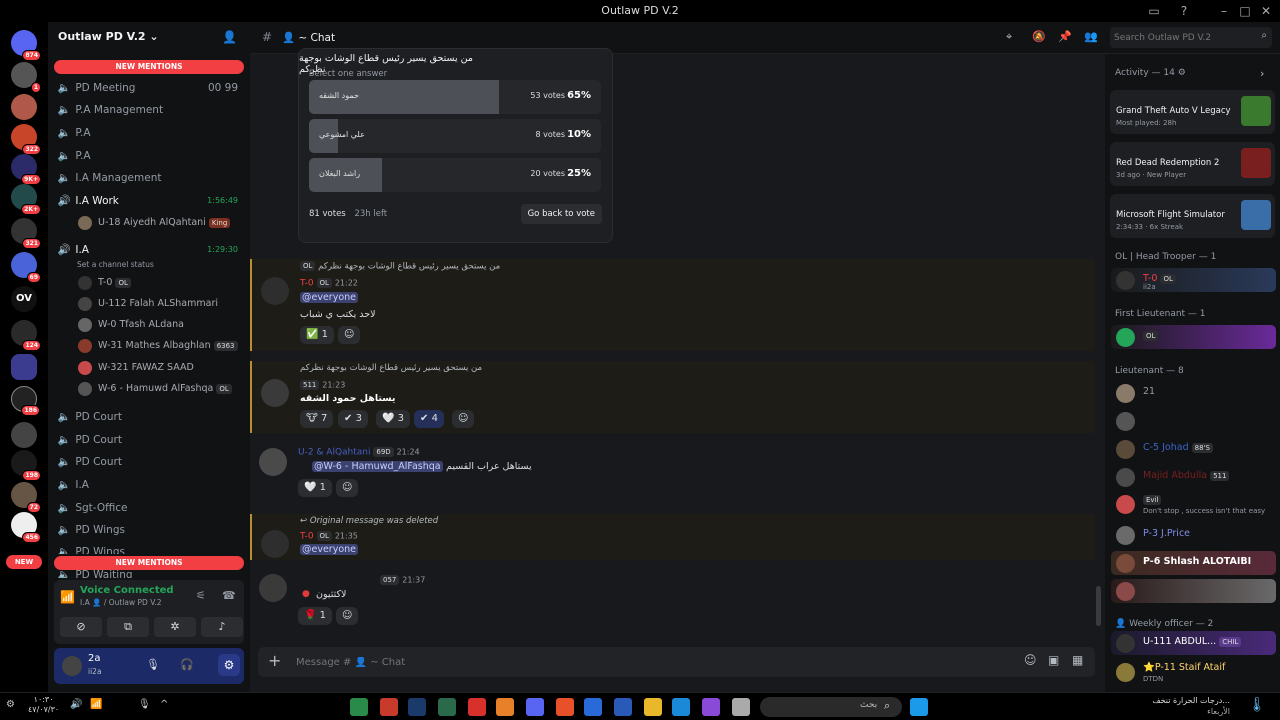 The height and width of the screenshot is (720, 1280). What do you see at coordinates (26, 233) in the screenshot?
I see `server-icon: 321` at bounding box center [26, 233].